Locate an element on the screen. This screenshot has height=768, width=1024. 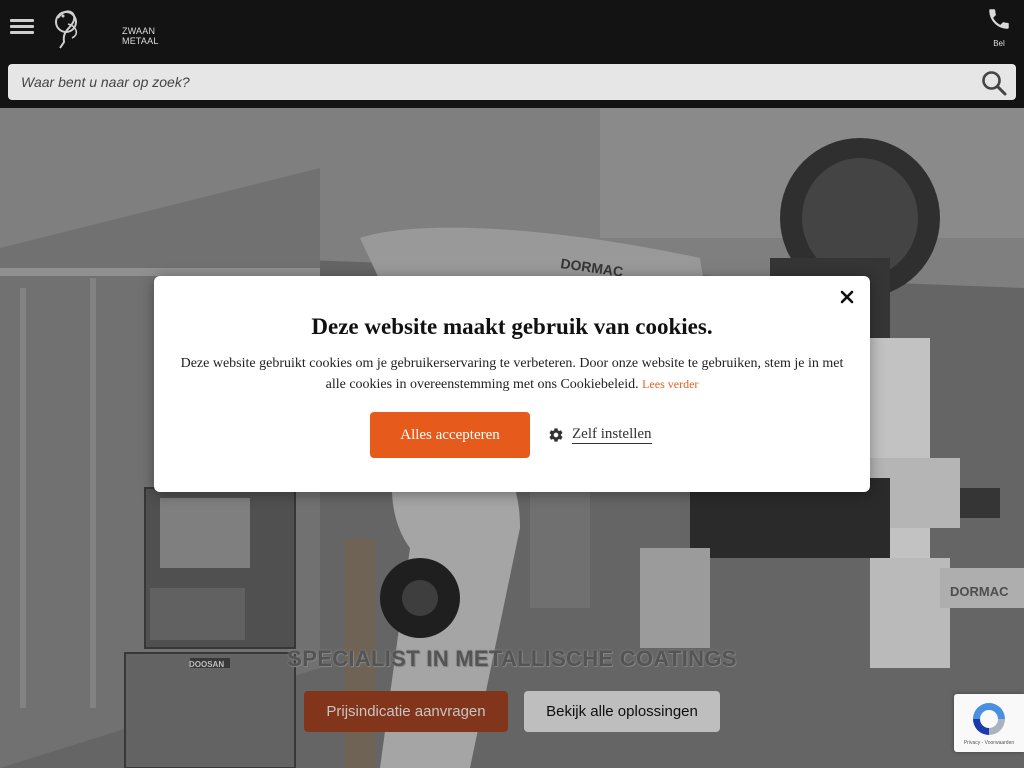
logo-swan-icon is located at coordinates (66, 29).